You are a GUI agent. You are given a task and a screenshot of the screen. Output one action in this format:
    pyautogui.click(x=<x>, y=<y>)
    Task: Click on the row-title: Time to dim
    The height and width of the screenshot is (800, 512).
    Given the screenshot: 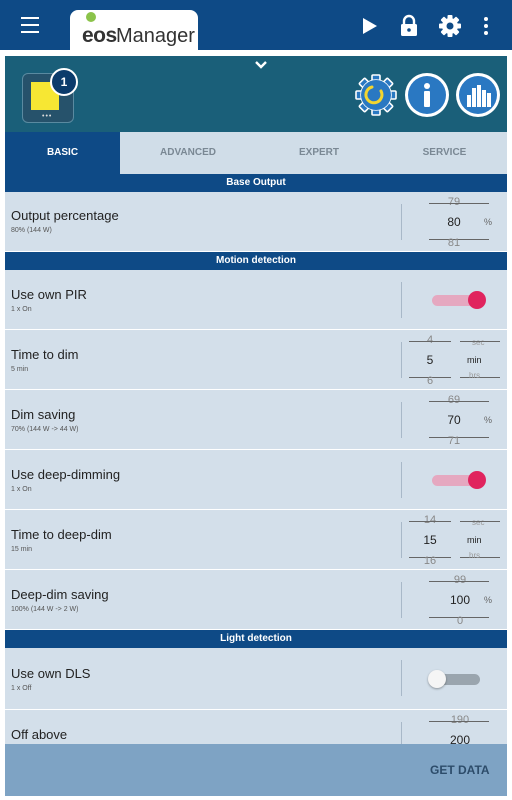 What is the action you would take?
    pyautogui.click(x=45, y=354)
    